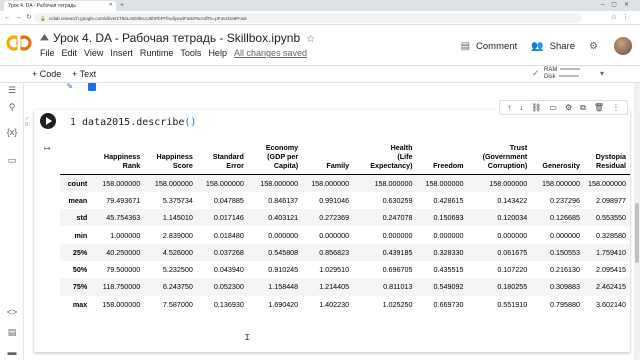 Image resolution: width=640 pixels, height=360 pixels. Describe the element at coordinates (60, 6) in the screenshot. I see `browser-tab: Урок 4. DA - Рабочая тетрадь ✕` at that location.